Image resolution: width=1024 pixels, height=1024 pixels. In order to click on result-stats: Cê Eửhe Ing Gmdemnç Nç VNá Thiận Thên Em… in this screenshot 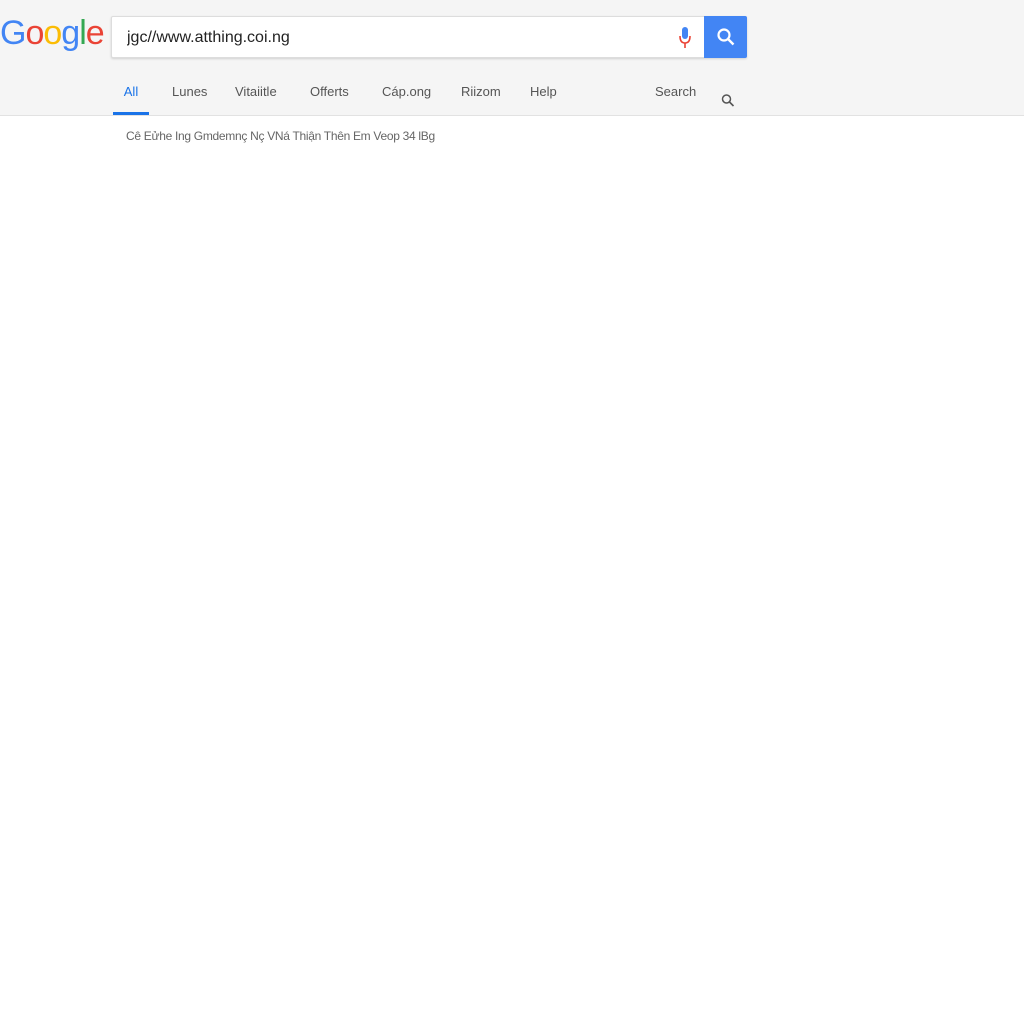, I will do `click(280, 136)`.